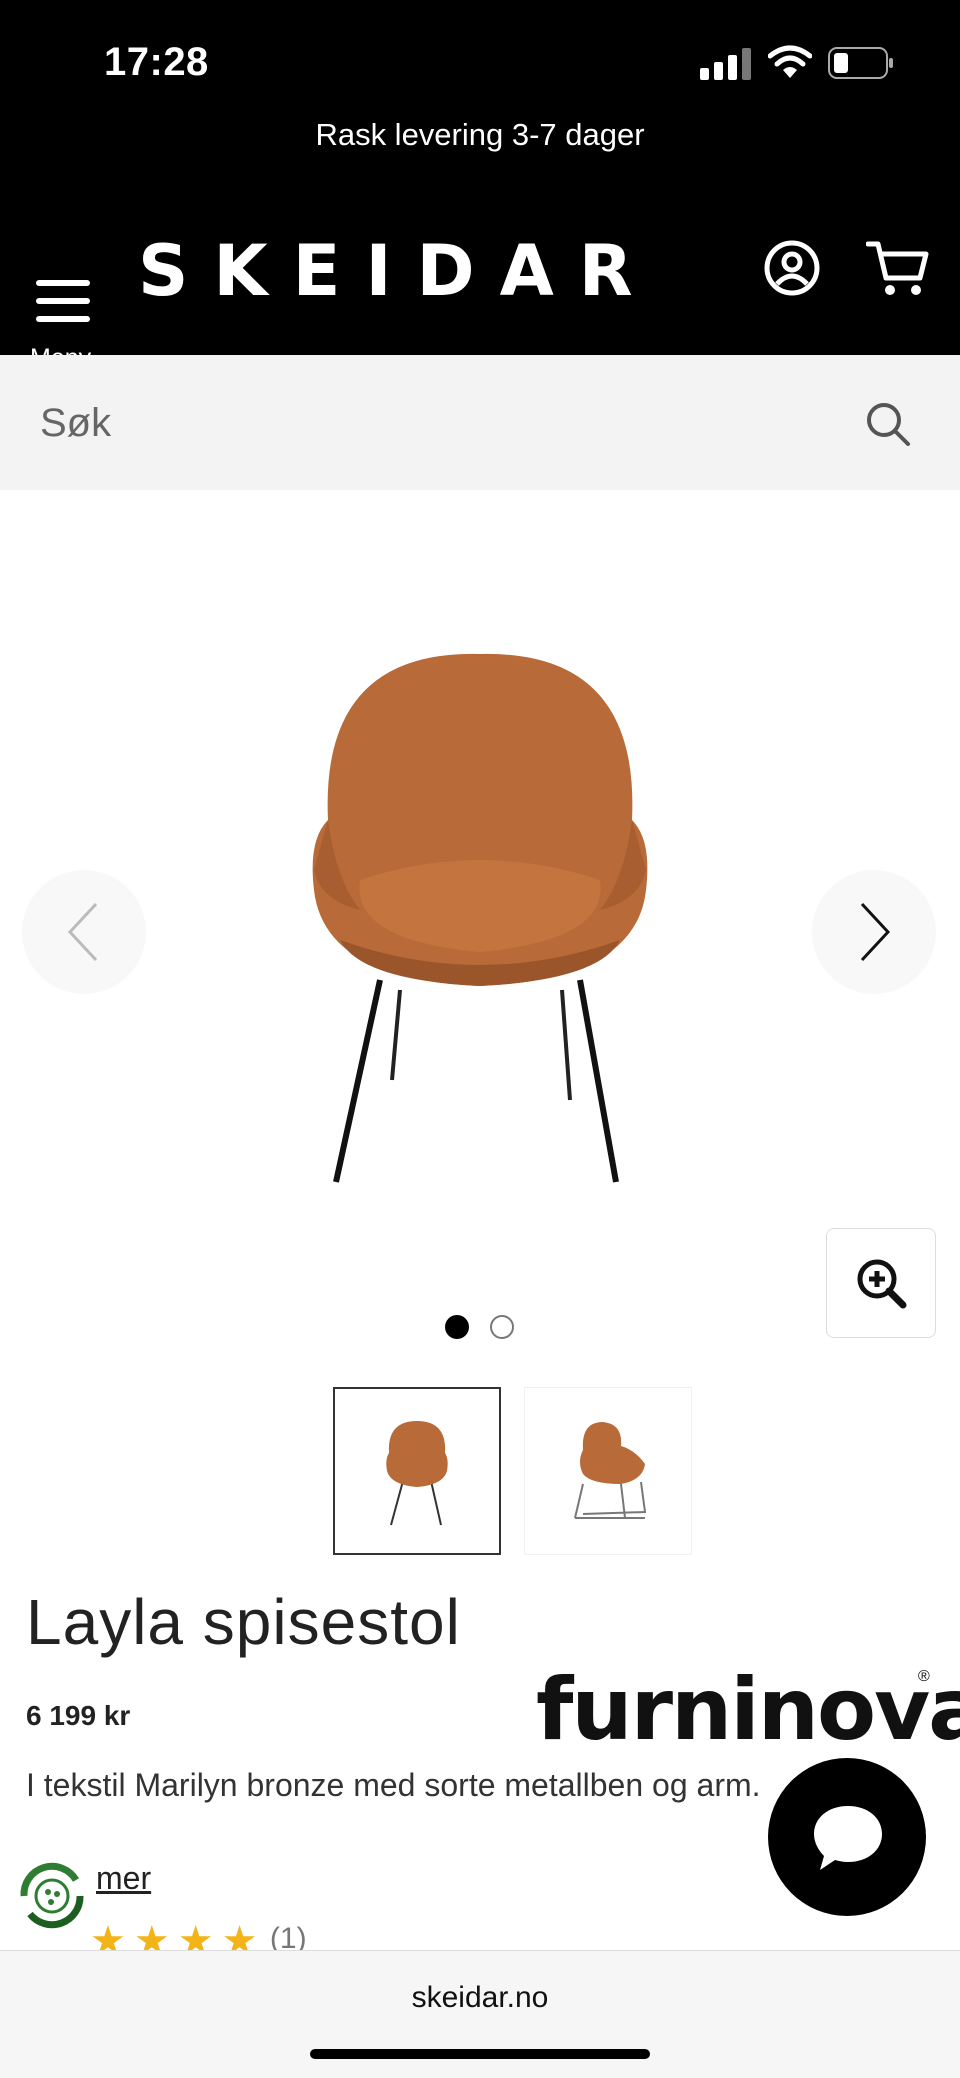  Describe the element at coordinates (898, 268) in the screenshot. I see `cart-icon` at that location.